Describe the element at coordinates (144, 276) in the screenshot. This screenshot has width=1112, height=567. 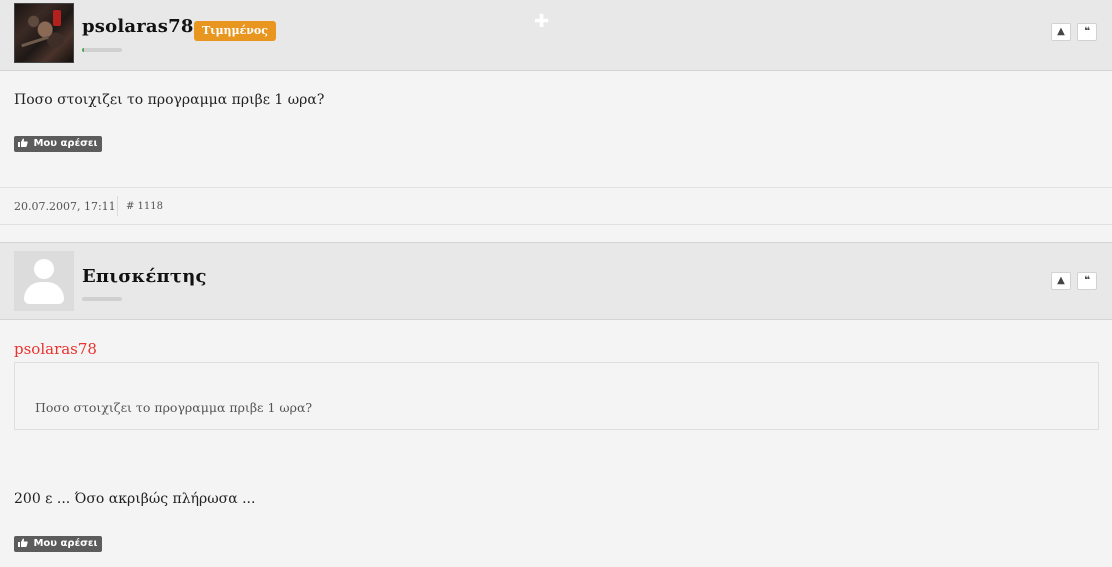
I see `username: Επισκέπτης` at that location.